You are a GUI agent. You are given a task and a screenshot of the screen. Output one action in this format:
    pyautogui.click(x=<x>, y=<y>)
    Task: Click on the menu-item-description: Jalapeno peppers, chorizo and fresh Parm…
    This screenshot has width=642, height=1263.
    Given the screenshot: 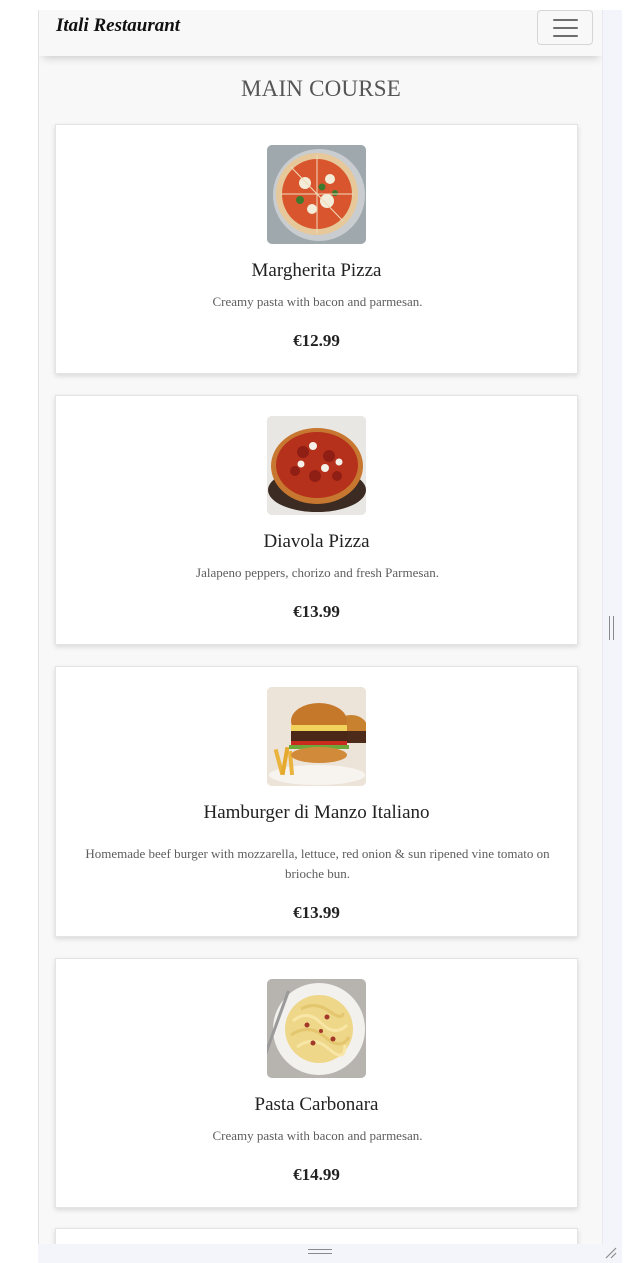 What is the action you would take?
    pyautogui.click(x=317, y=572)
    